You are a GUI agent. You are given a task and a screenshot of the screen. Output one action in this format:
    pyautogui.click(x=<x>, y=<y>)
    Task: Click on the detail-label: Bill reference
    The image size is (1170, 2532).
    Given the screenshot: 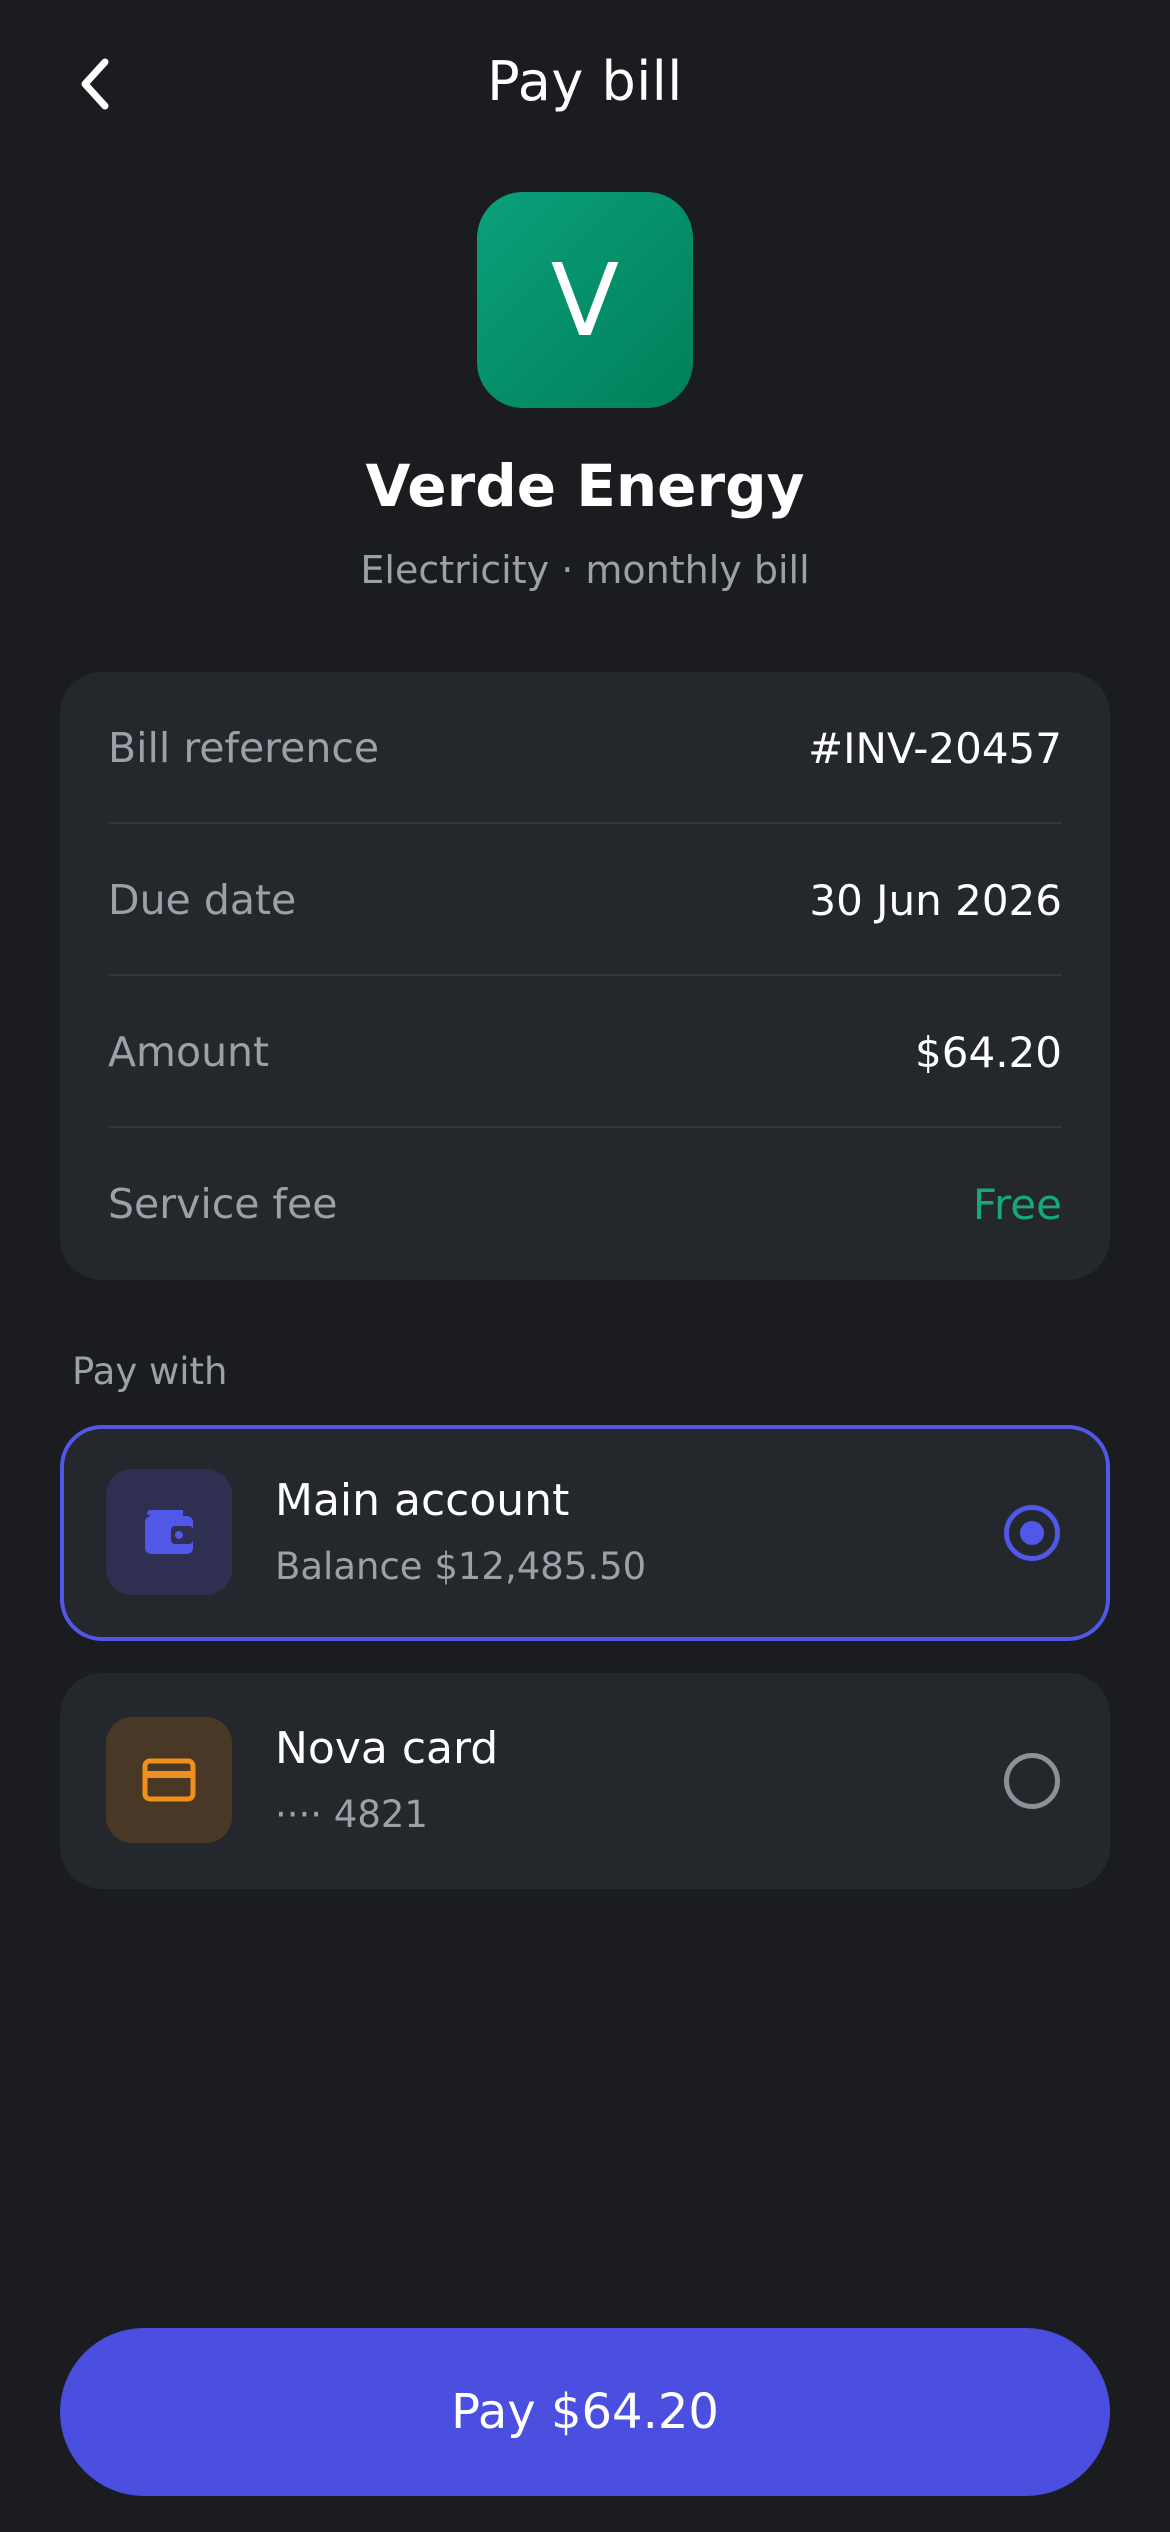 What is the action you would take?
    pyautogui.click(x=244, y=748)
    